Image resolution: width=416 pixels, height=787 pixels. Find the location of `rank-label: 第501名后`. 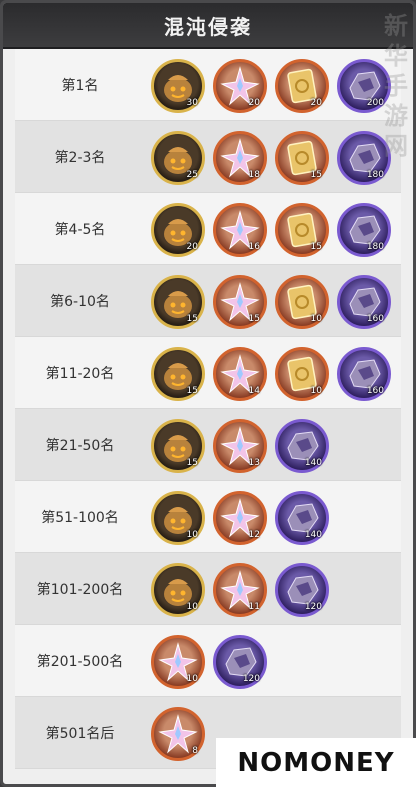

rank-label: 第501名后 is located at coordinates (80, 734).